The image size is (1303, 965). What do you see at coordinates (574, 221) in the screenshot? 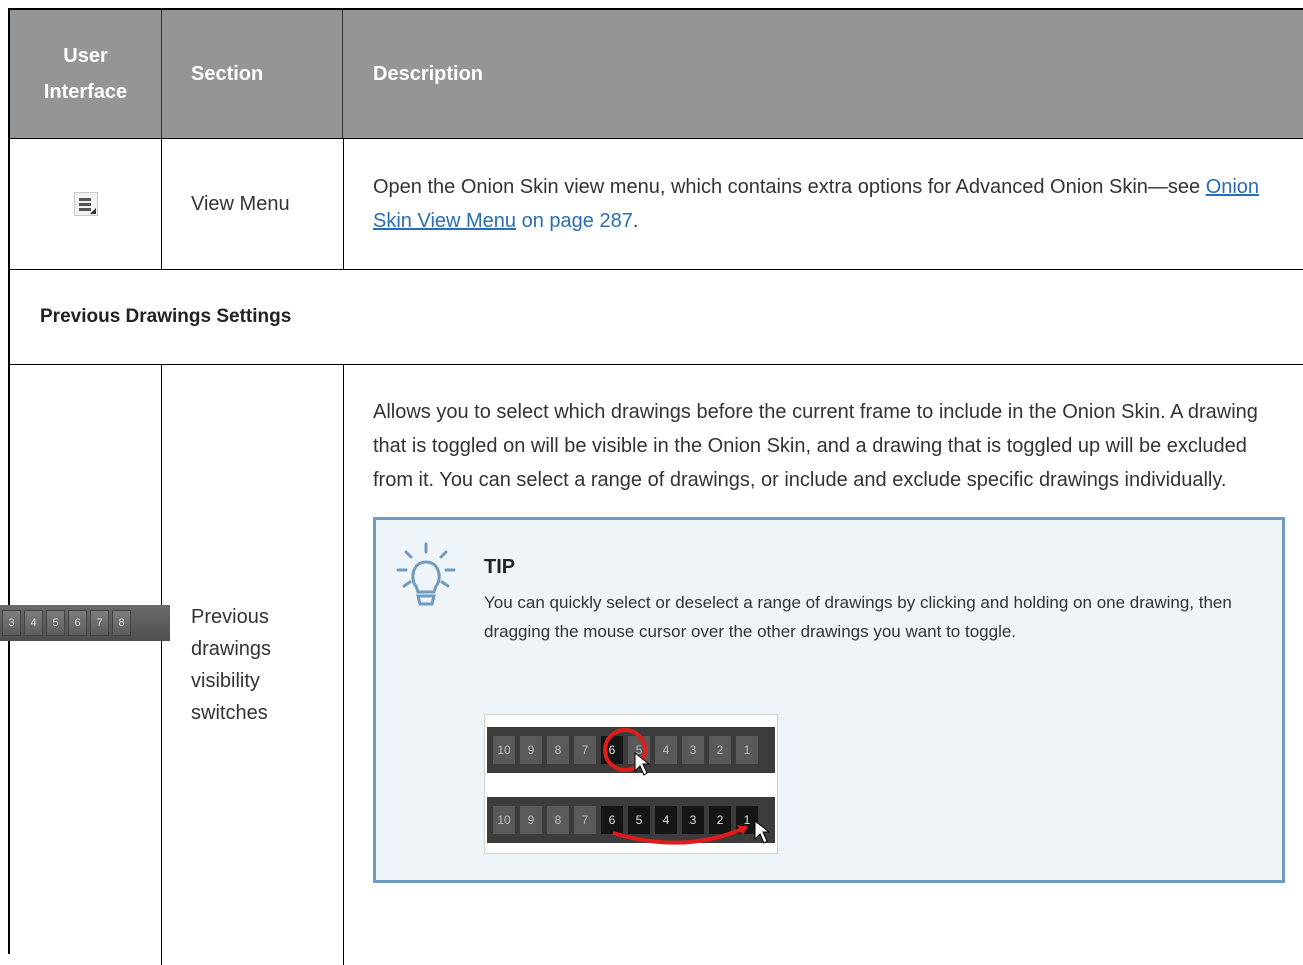
I see `page-reference: on page 287` at bounding box center [574, 221].